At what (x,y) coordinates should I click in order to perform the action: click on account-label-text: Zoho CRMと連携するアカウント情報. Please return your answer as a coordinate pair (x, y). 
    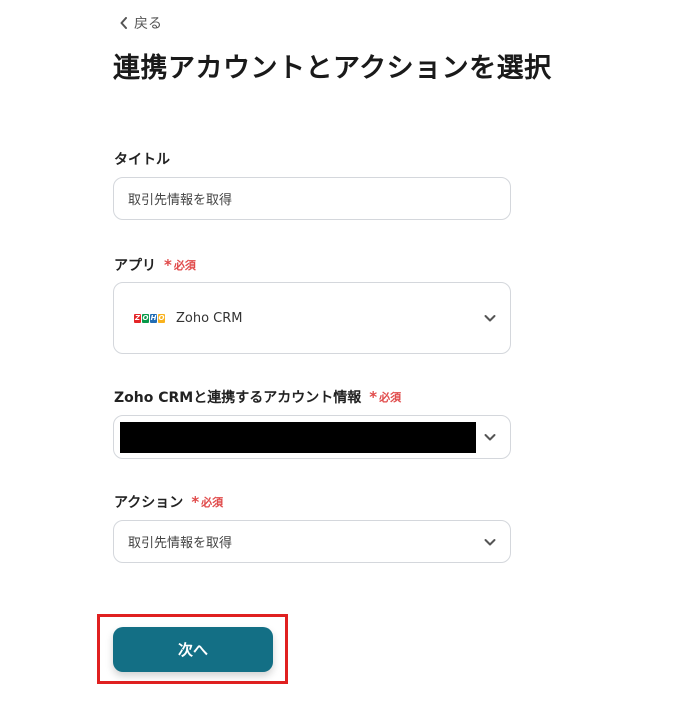
    Looking at the image, I should click on (238, 398).